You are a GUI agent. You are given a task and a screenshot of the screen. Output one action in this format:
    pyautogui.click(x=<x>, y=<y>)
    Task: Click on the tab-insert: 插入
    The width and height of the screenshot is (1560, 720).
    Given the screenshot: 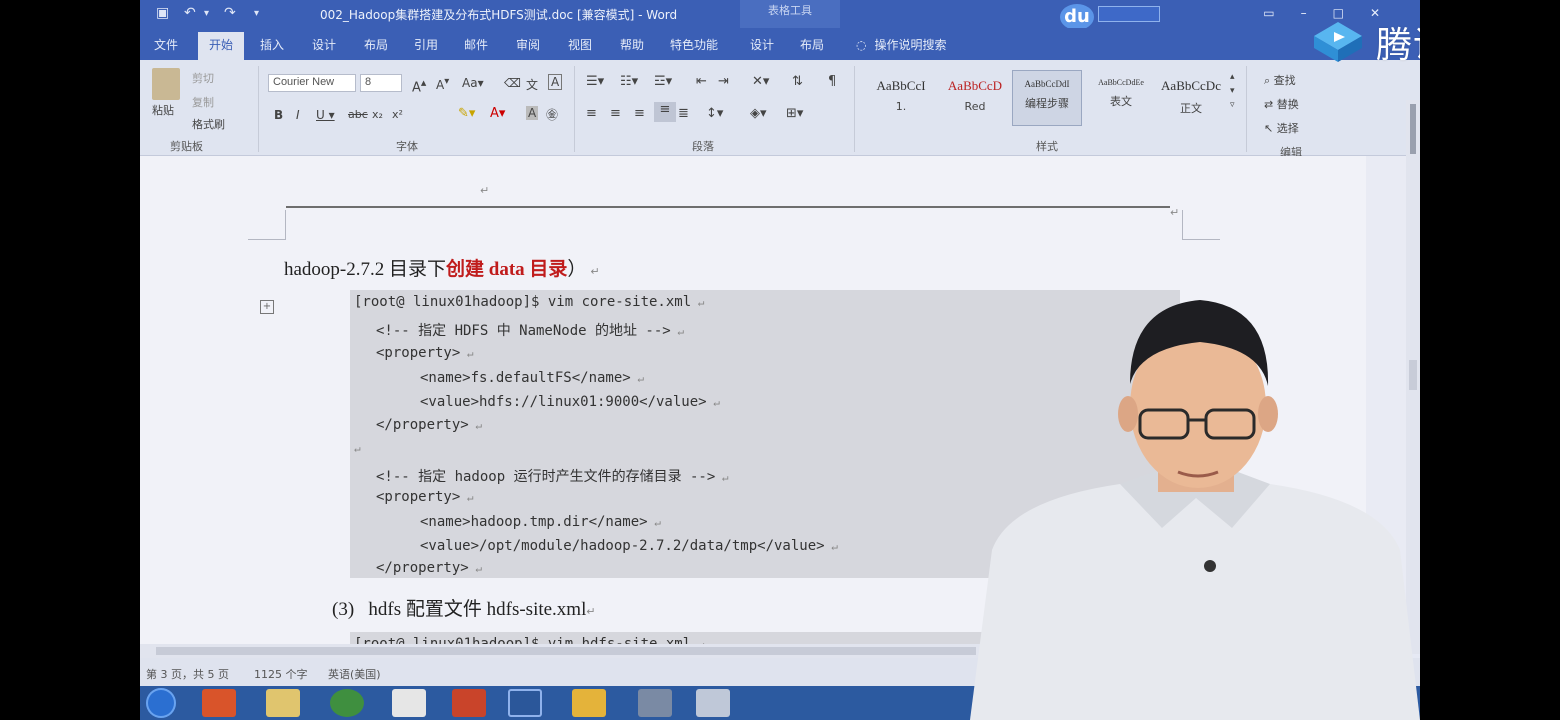 What is the action you would take?
    pyautogui.click(x=272, y=44)
    